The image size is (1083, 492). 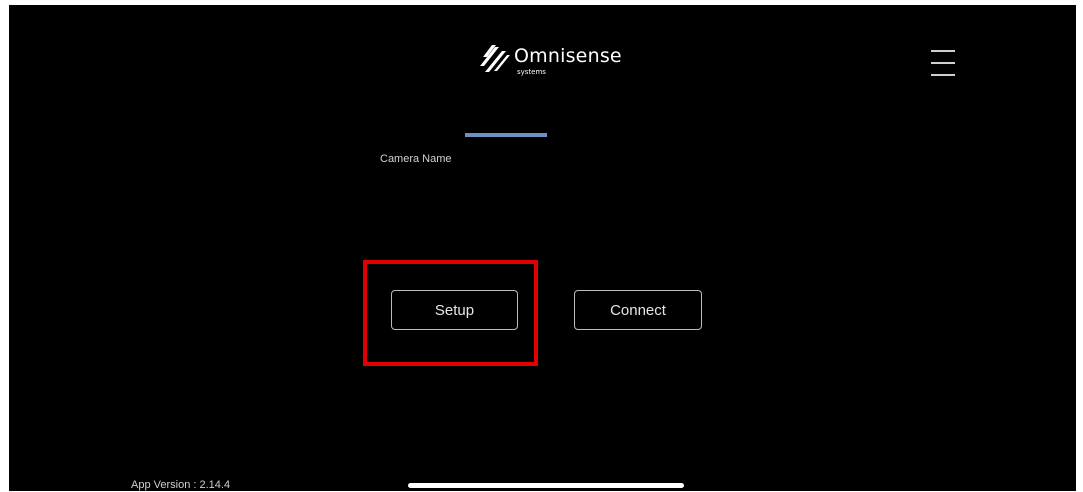 I want to click on active-tab-indicator, so click(x=506, y=135).